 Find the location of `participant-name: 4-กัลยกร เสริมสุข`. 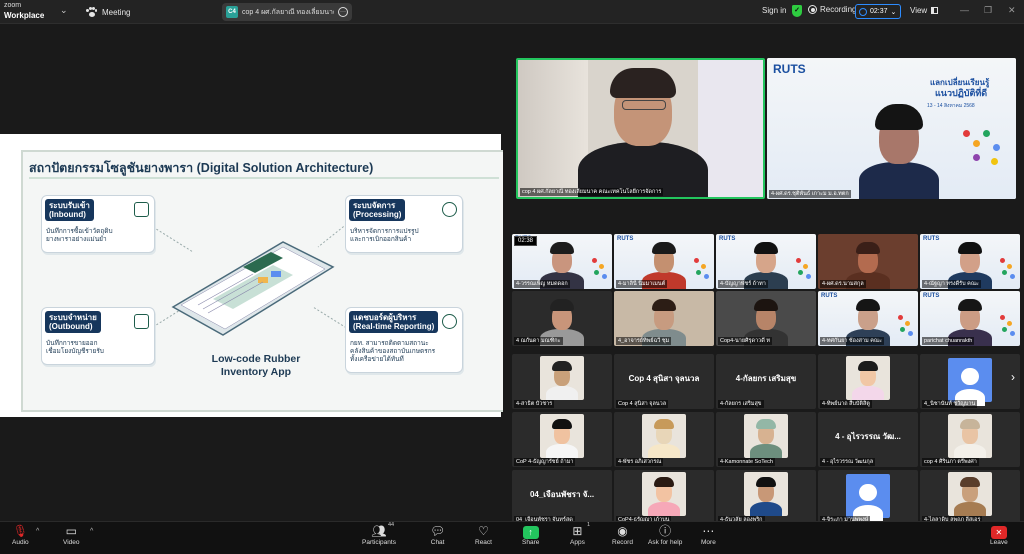

participant-name: 4-กัลยกร เสริมสุข is located at coordinates (741, 404).